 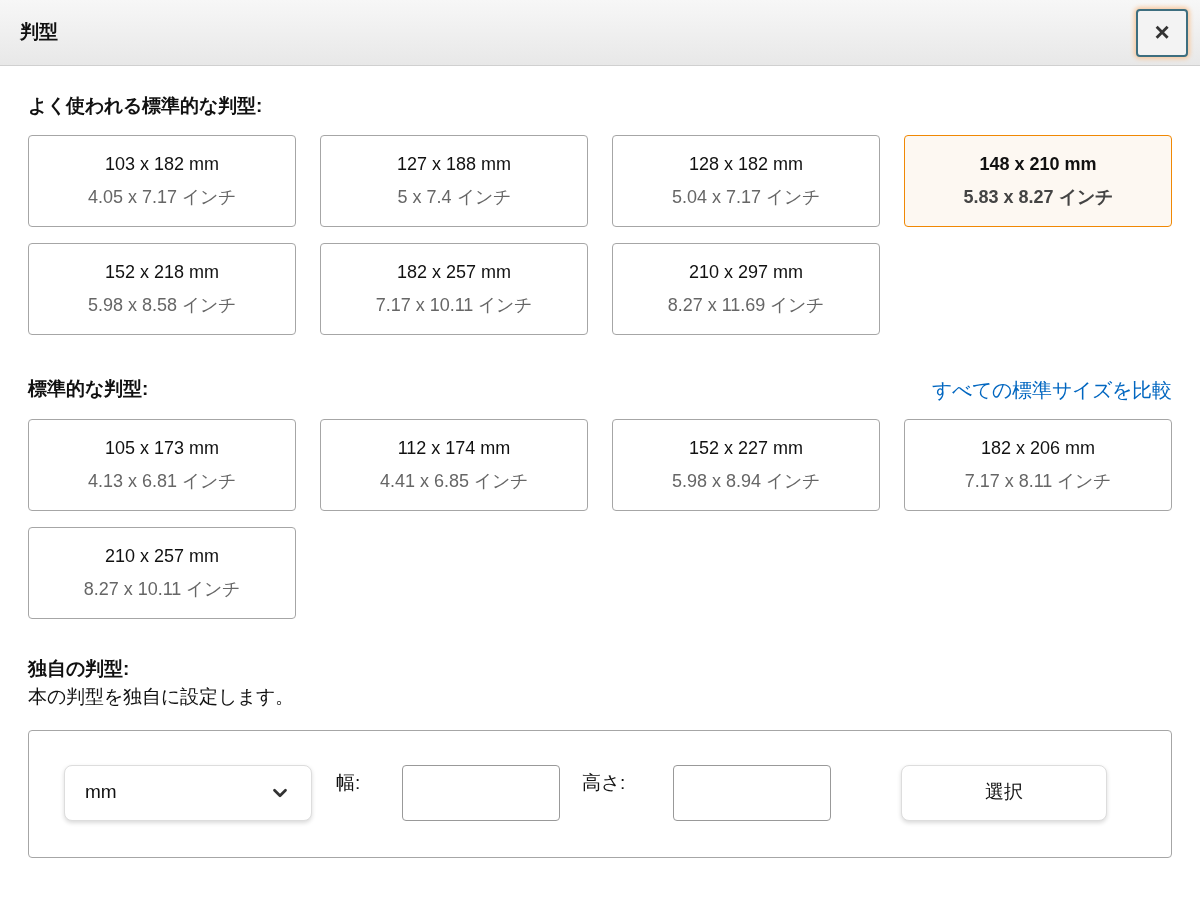 What do you see at coordinates (39, 32) in the screenshot?
I see `dialog-title: 判型` at bounding box center [39, 32].